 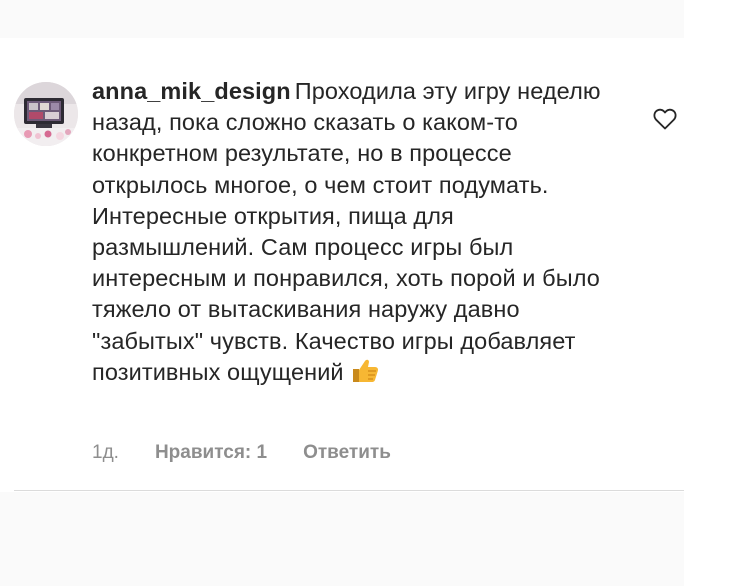 What do you see at coordinates (365, 375) in the screenshot?
I see `thumbs-up-icon` at bounding box center [365, 375].